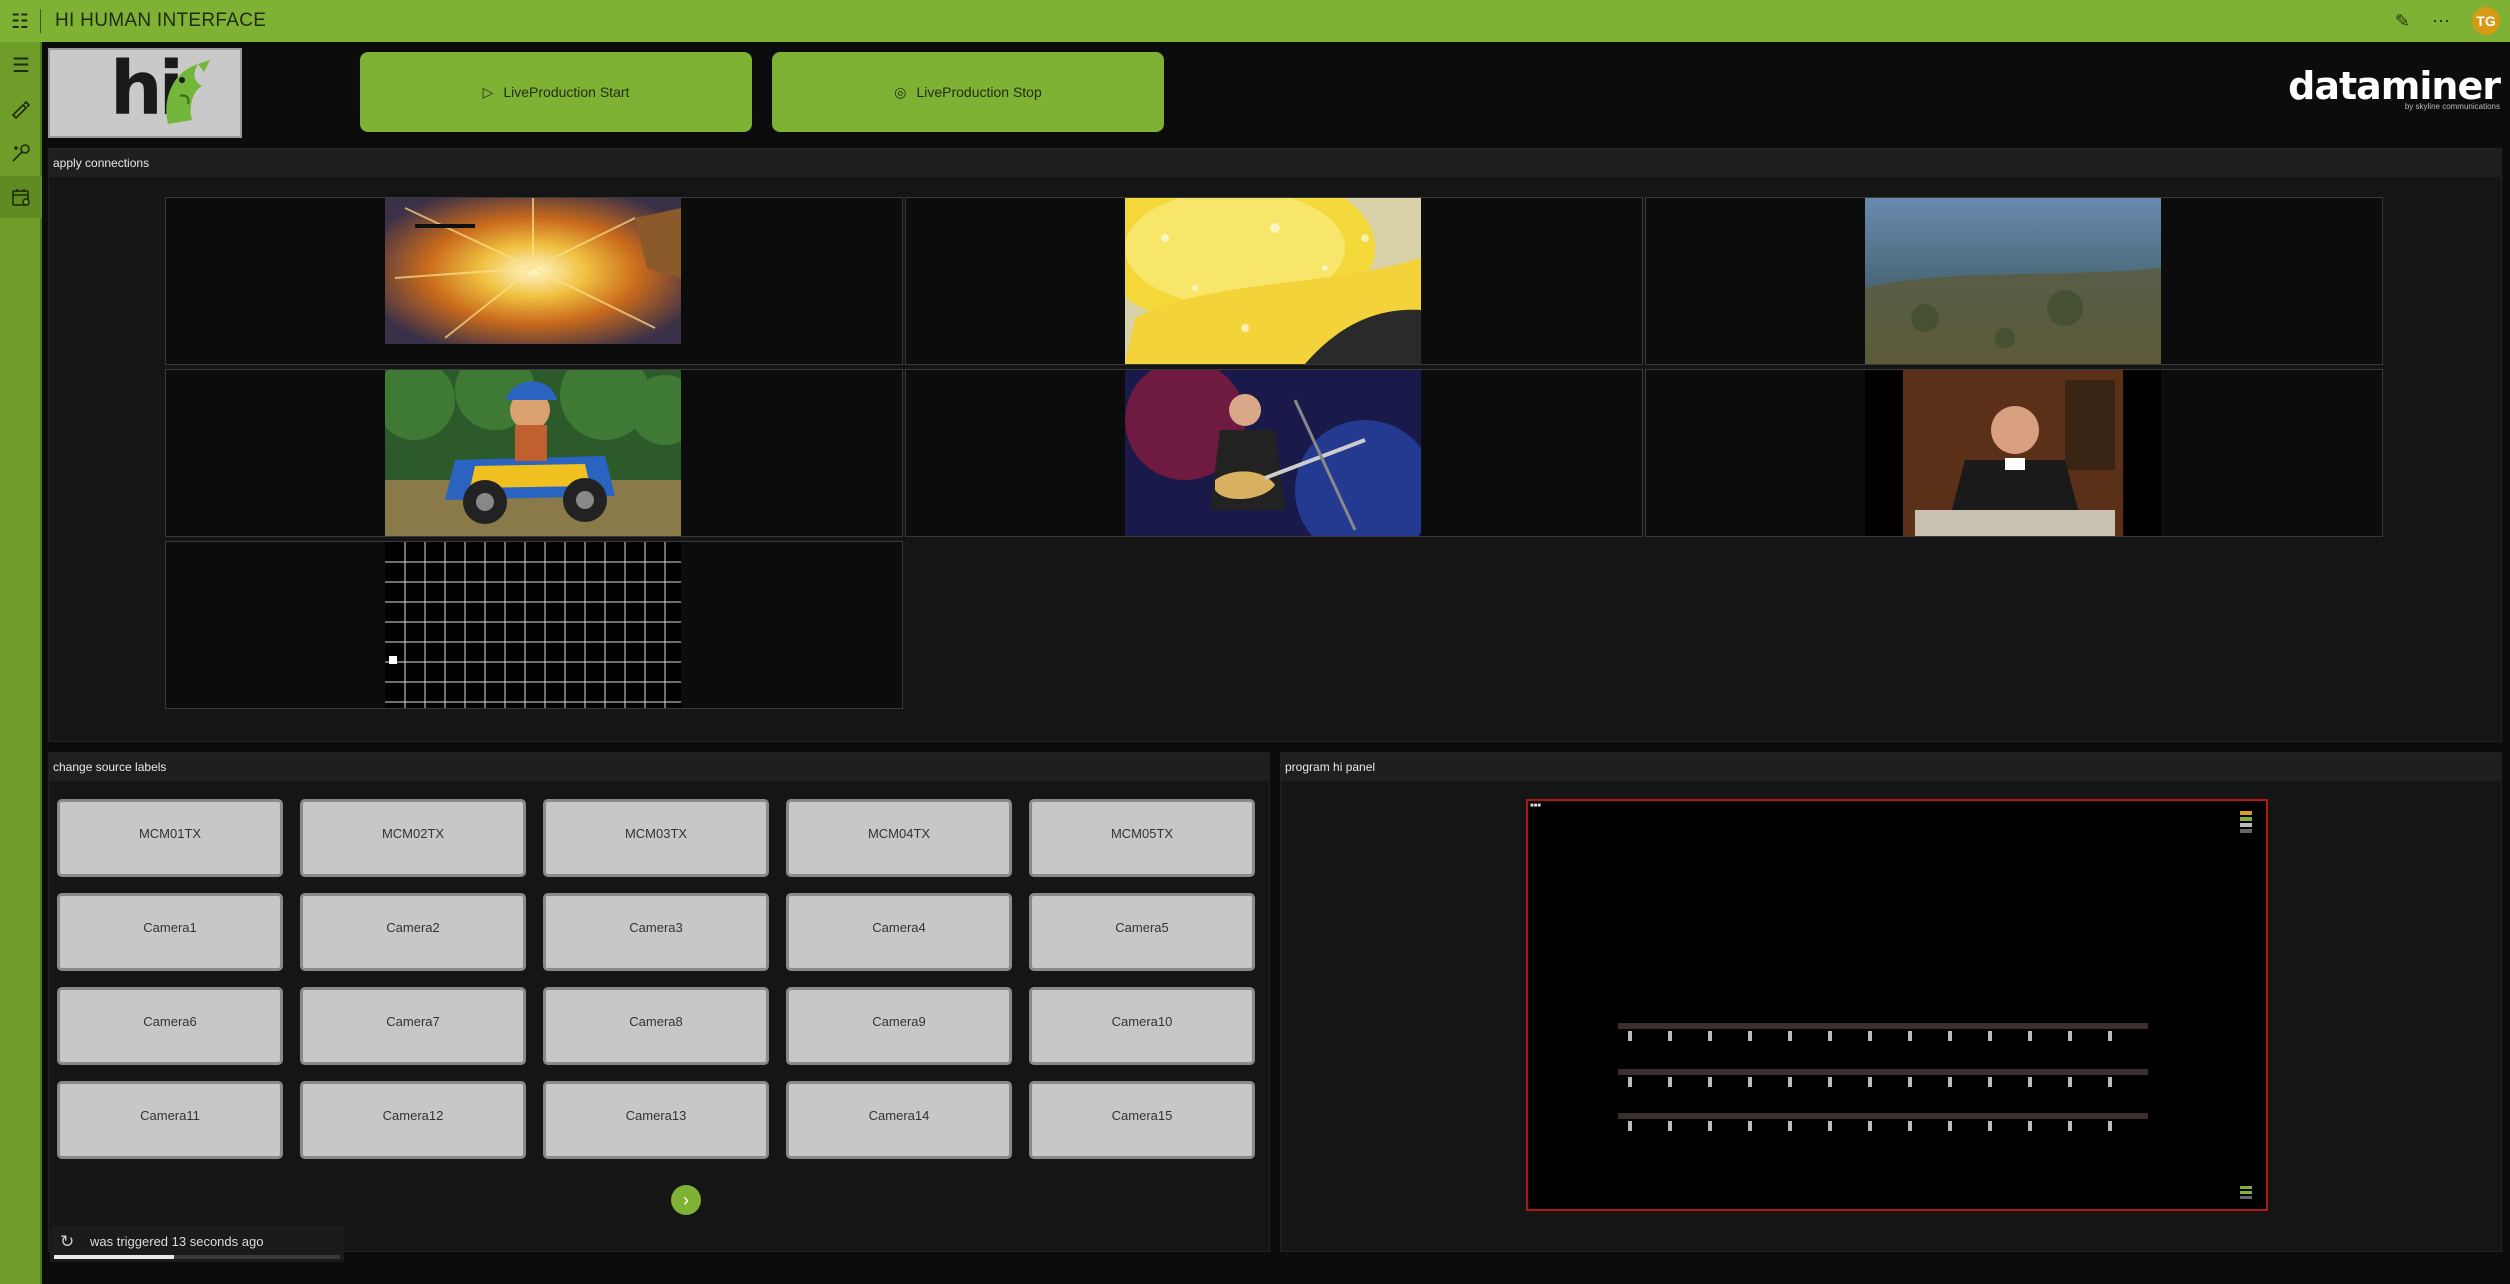  I want to click on trigger-status: ↻ was triggered 13 seconds ago, so click(197, 1244).